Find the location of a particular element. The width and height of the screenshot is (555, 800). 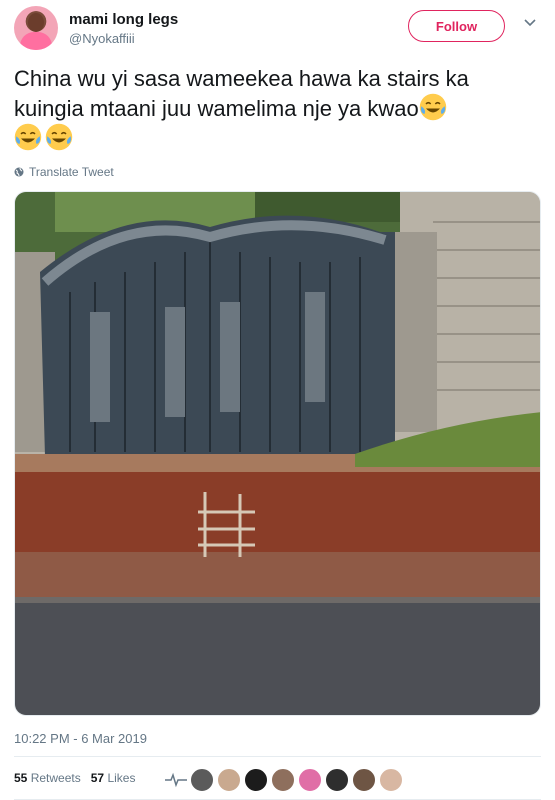

likes-stat: 57 Likes is located at coordinates (113, 778).